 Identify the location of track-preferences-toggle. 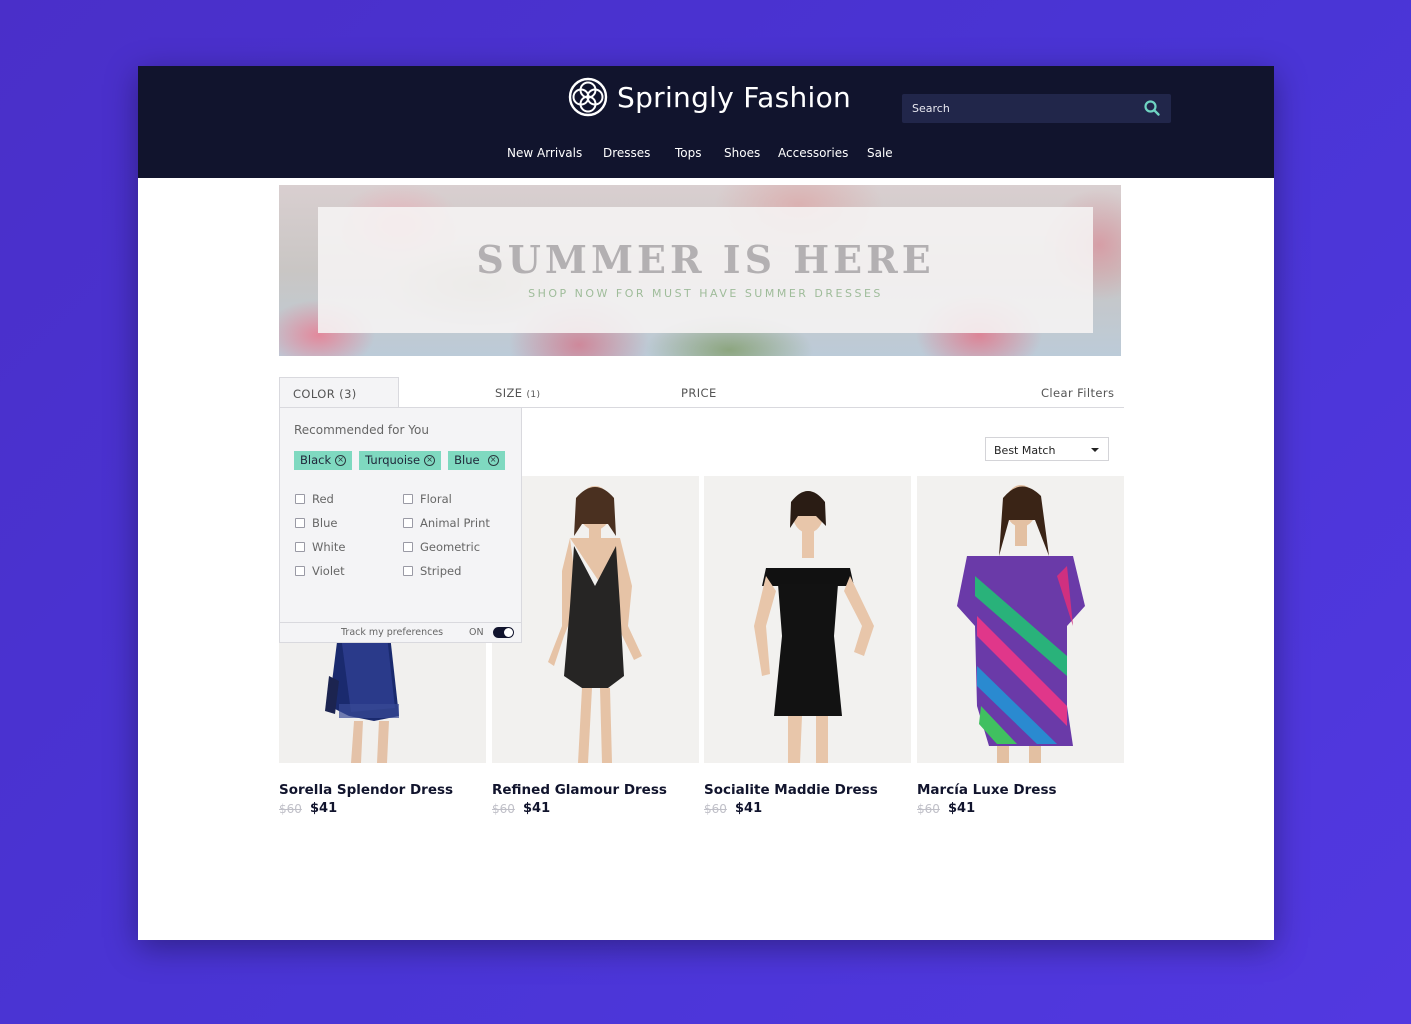
(503, 632).